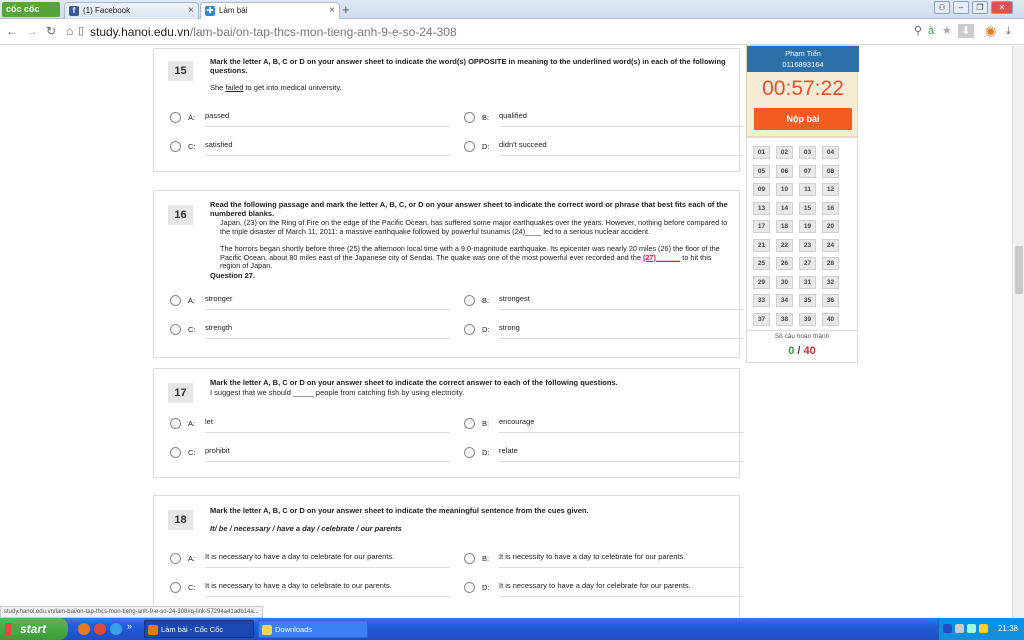 The height and width of the screenshot is (640, 1024). Describe the element at coordinates (69, 31) in the screenshot. I see `home-icon: ⌂` at that location.